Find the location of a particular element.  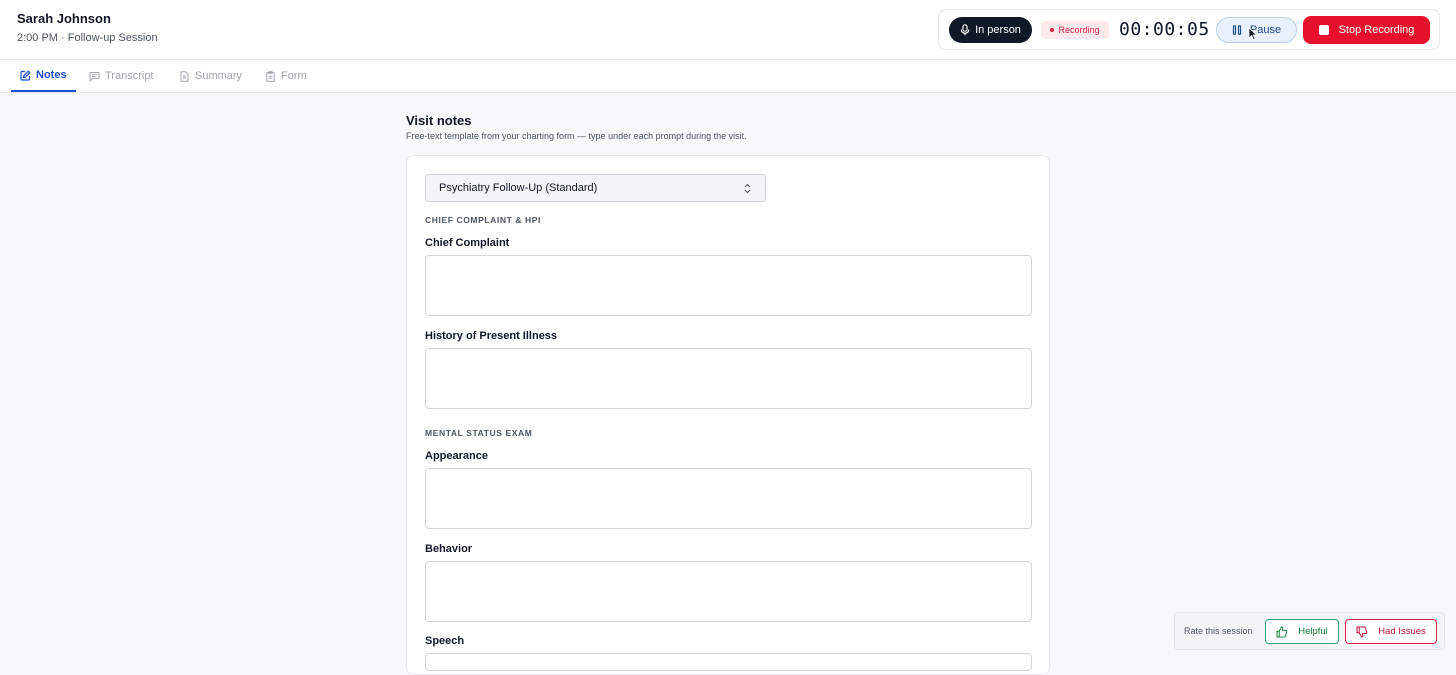

edit-icon is located at coordinates (25, 75).